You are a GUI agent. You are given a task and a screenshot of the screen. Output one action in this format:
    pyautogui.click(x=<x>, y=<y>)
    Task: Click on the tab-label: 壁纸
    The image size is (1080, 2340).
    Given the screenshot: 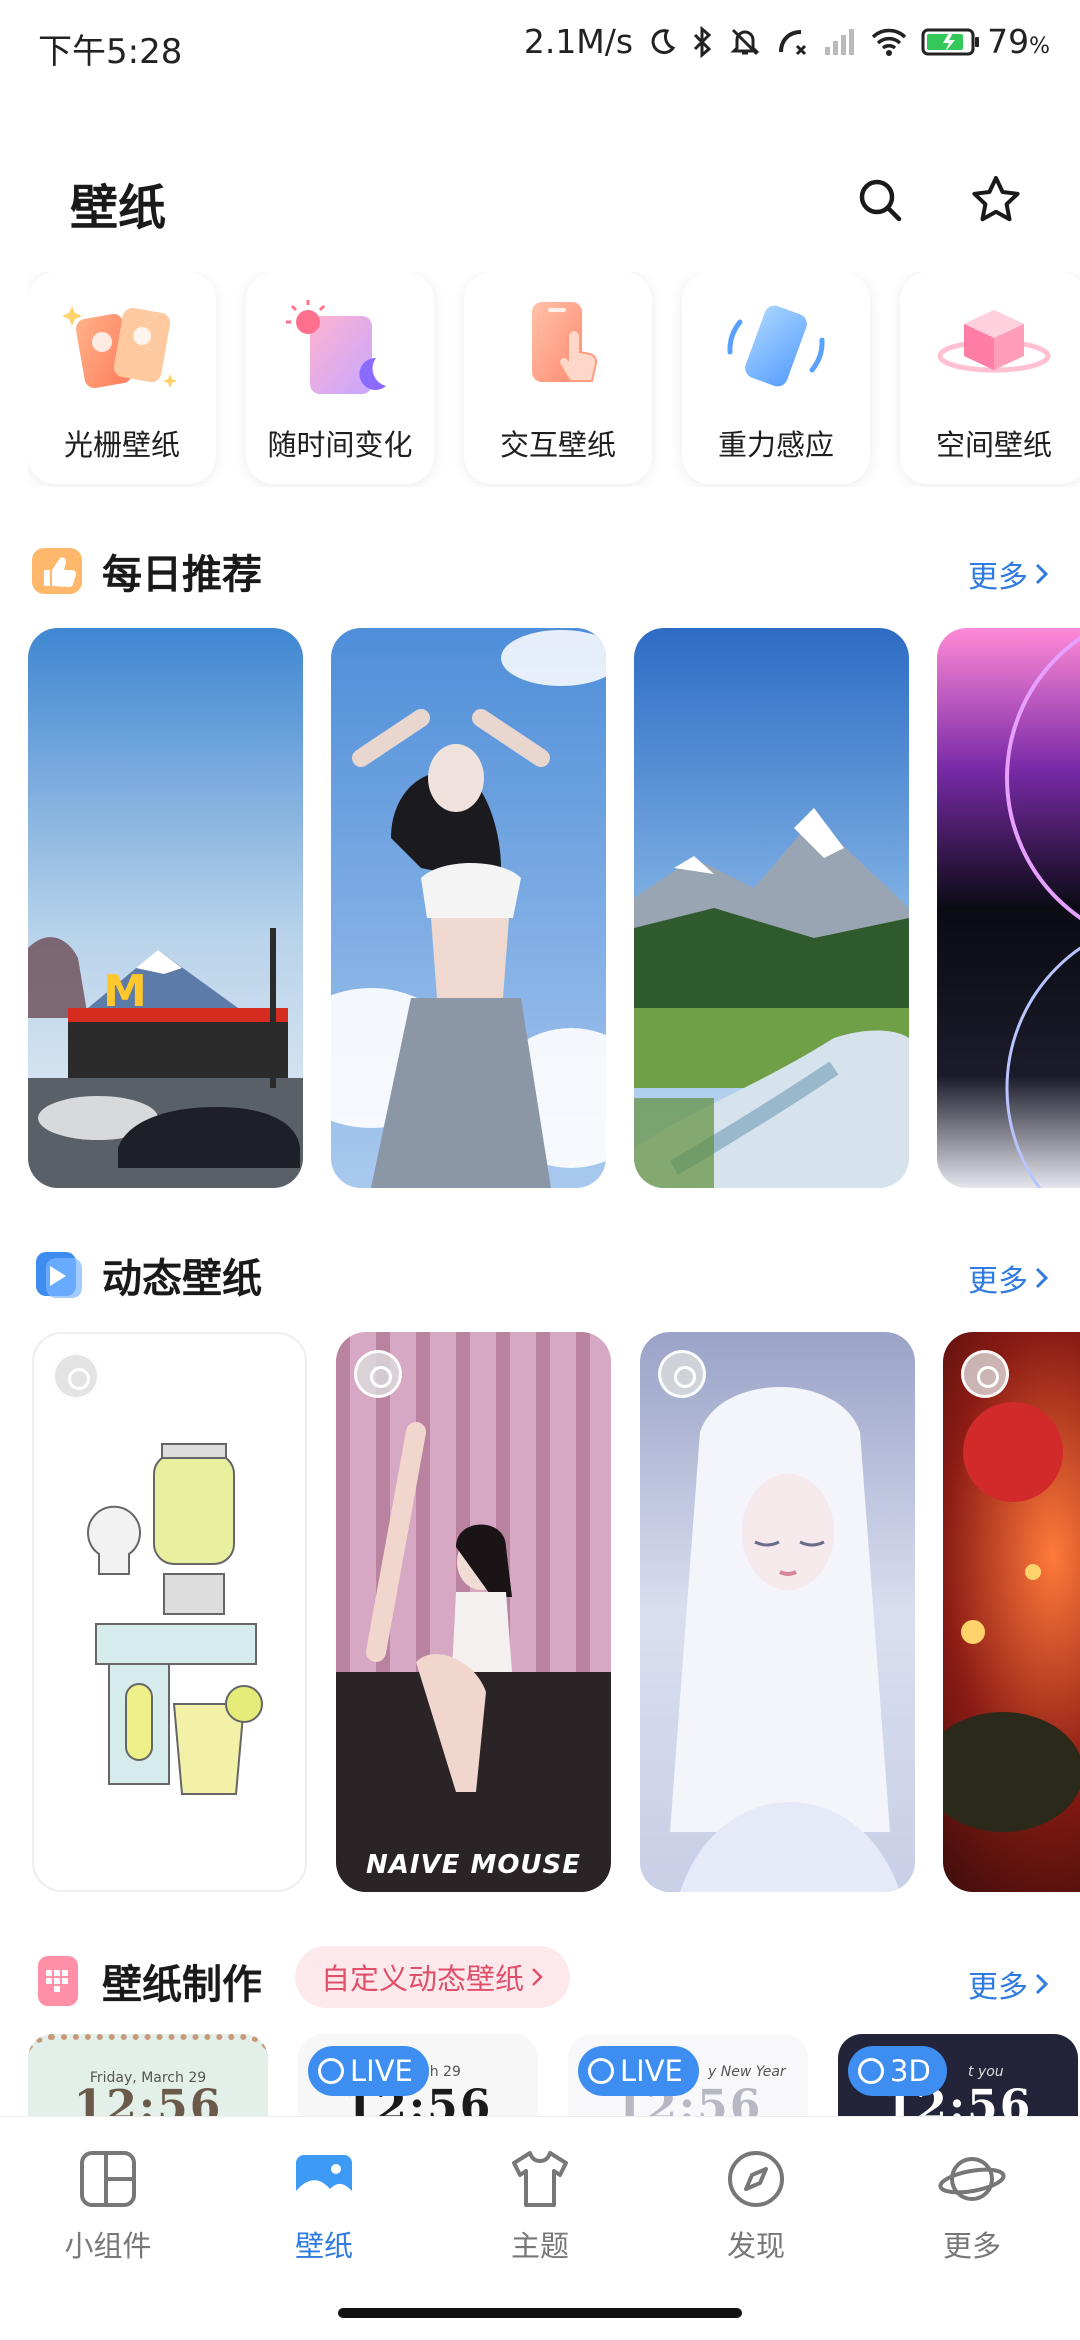 What is the action you would take?
    pyautogui.click(x=323, y=2246)
    